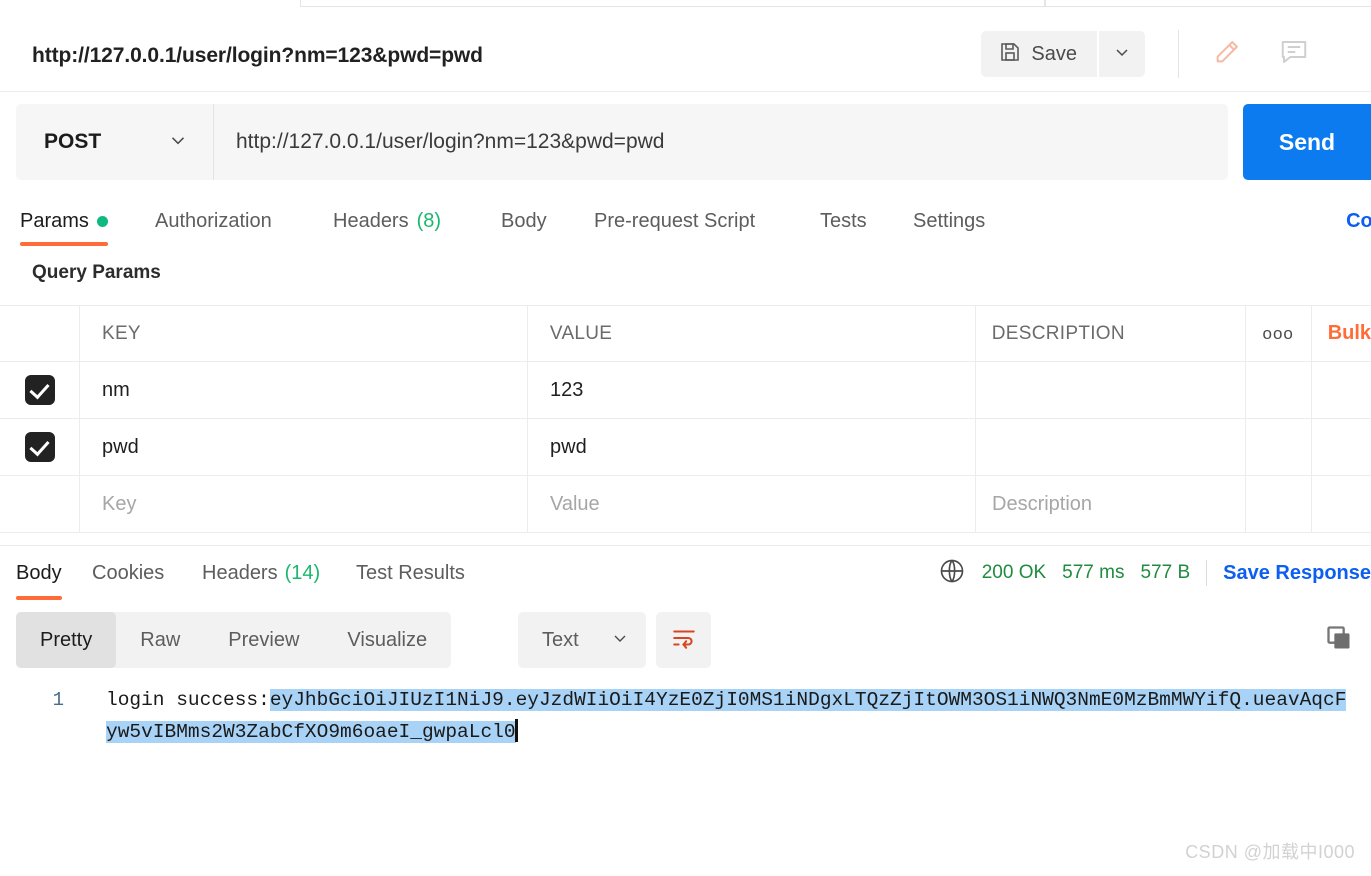 The image size is (1371, 876). I want to click on save-button-label: Save, so click(1054, 53).